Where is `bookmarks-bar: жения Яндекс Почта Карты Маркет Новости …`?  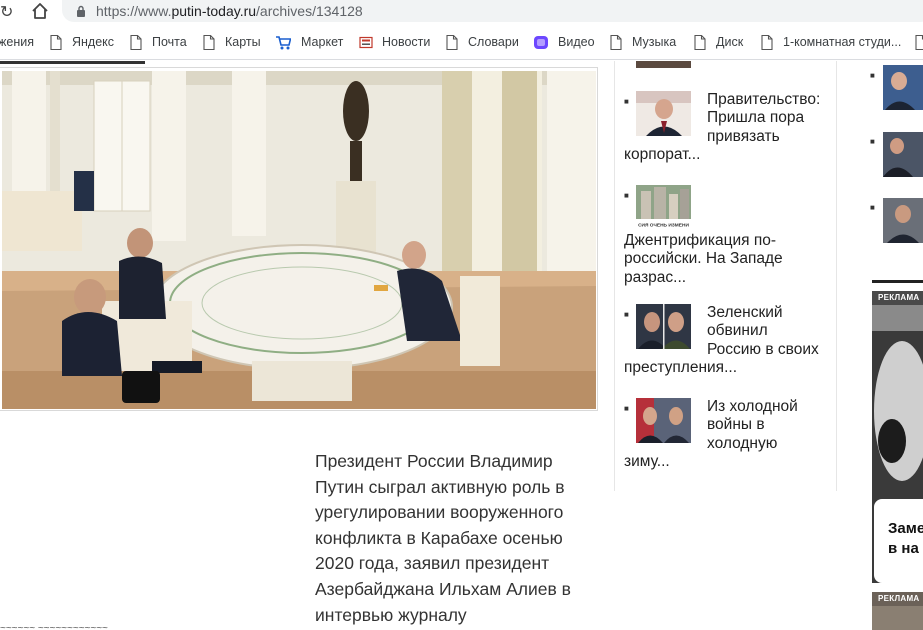 bookmarks-bar: жения Яндекс Почта Карты Маркет Новости … is located at coordinates (461, 42).